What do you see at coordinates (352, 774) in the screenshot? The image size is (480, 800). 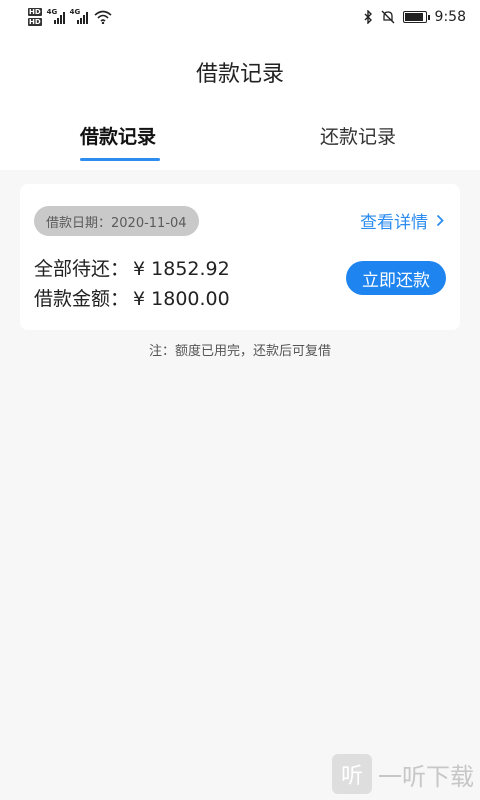 I see `watermark-logo: 听` at bounding box center [352, 774].